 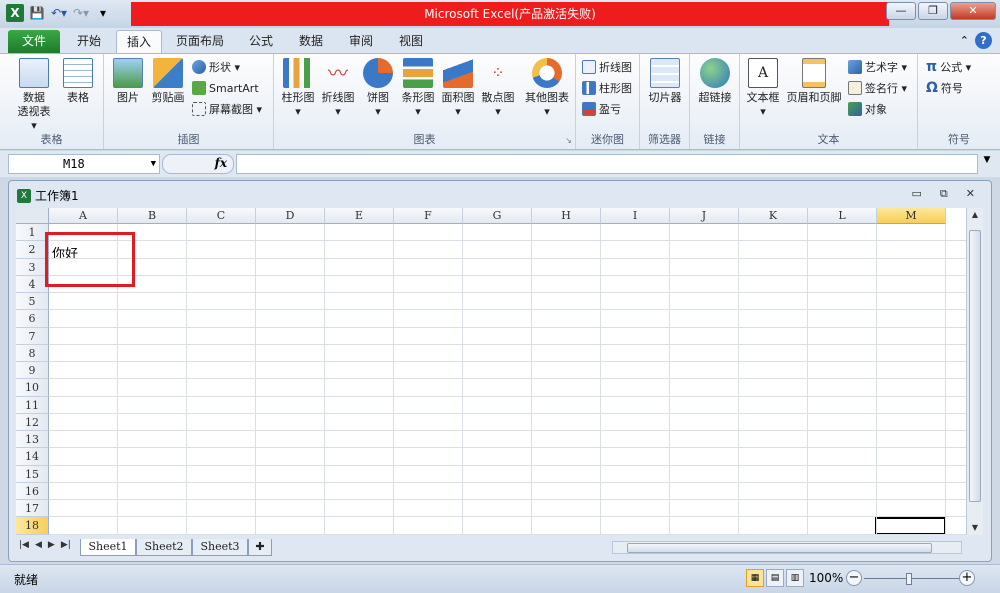 What do you see at coordinates (32, 302) in the screenshot?
I see `row-header-5: 5` at bounding box center [32, 302].